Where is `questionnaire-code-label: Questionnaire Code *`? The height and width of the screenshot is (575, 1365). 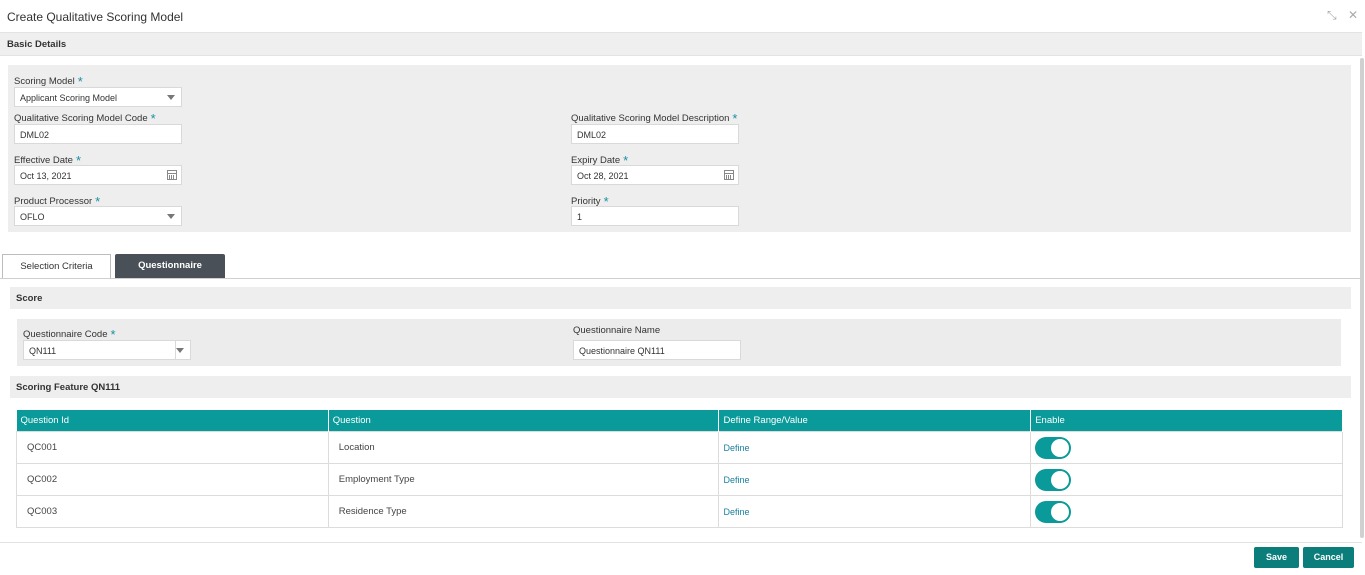 questionnaire-code-label: Questionnaire Code * is located at coordinates (69, 334).